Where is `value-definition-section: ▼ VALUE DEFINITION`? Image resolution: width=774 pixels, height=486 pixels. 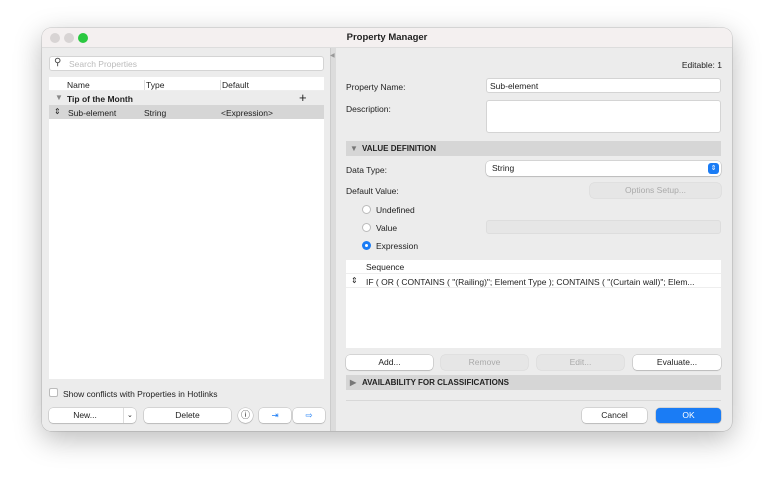
value-definition-section: ▼ VALUE DEFINITION is located at coordinates (533, 148).